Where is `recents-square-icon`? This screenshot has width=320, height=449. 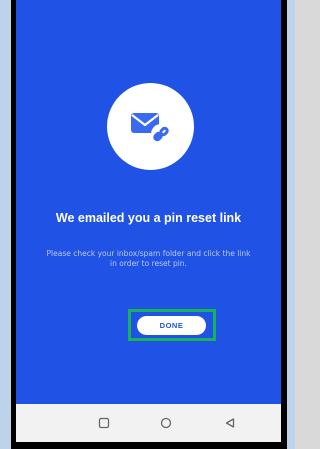 recents-square-icon is located at coordinates (104, 423).